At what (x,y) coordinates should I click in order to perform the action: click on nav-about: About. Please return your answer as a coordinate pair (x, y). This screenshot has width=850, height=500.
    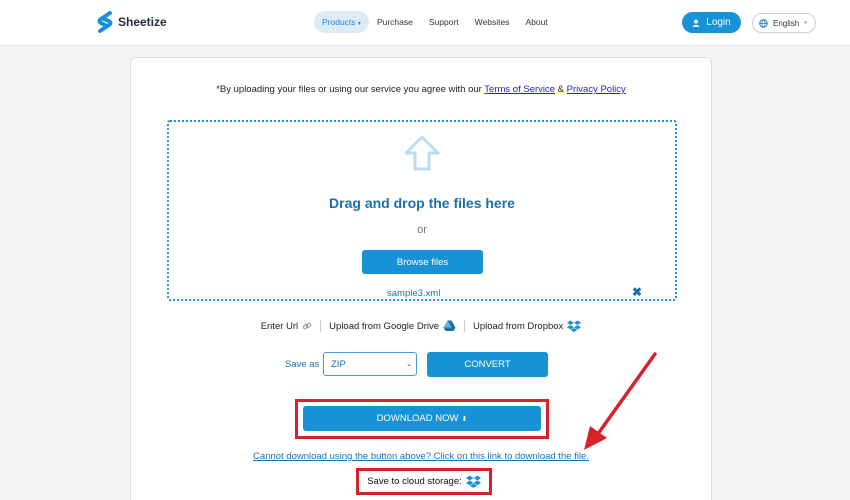
    Looking at the image, I should click on (536, 22).